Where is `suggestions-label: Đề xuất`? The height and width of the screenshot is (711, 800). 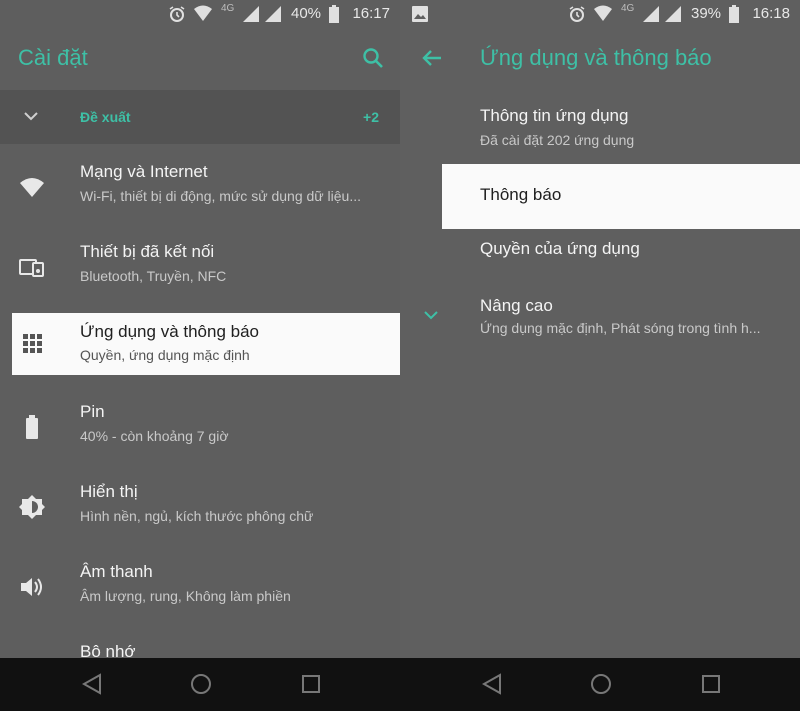
suggestions-label: Đề xuất is located at coordinates (105, 117).